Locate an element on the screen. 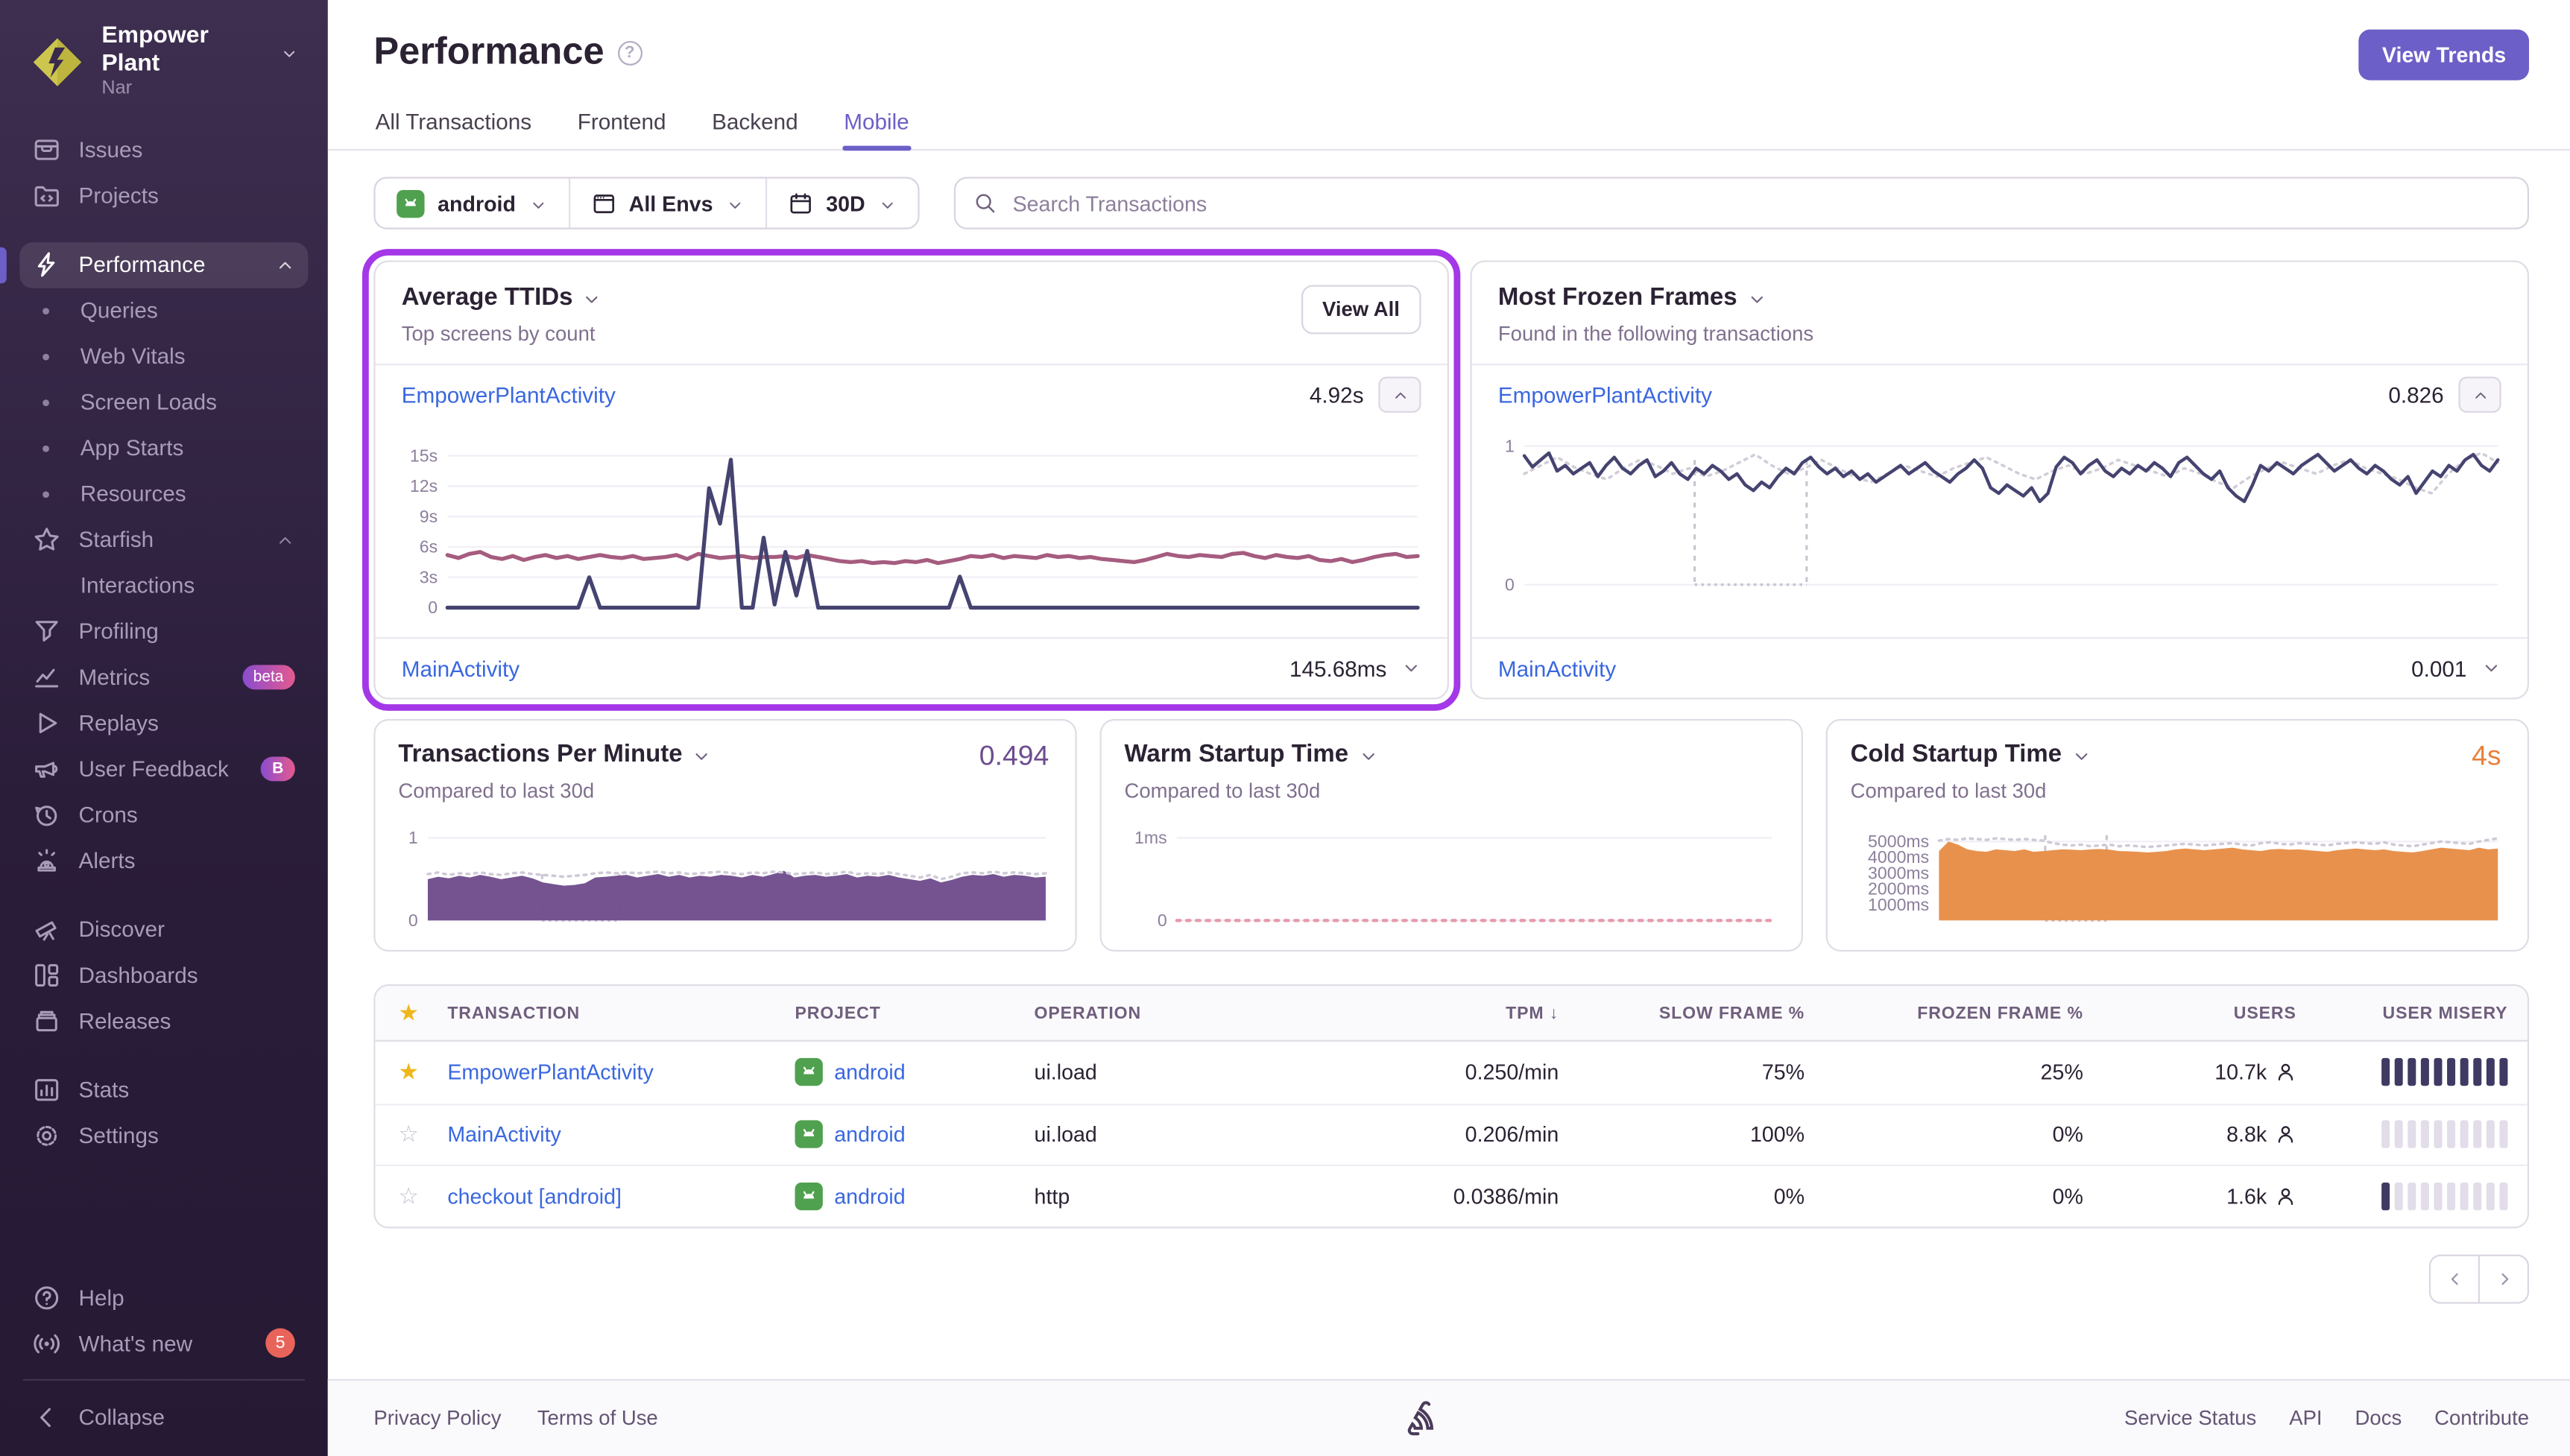  help-icon: ? is located at coordinates (629, 53).